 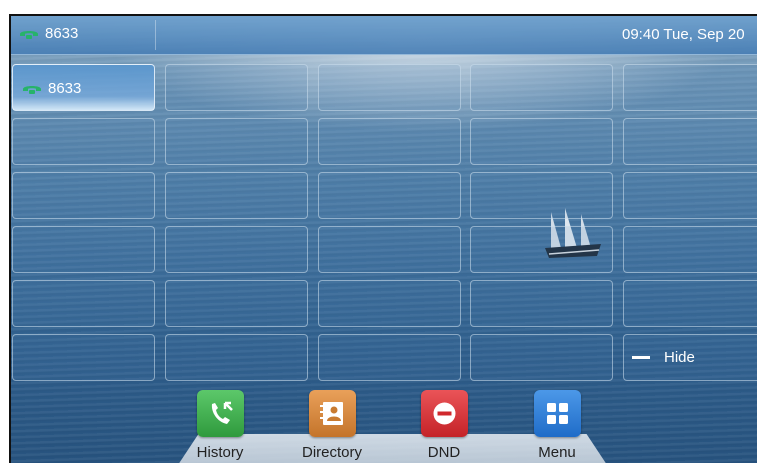 I want to click on minus-icon, so click(x=641, y=357).